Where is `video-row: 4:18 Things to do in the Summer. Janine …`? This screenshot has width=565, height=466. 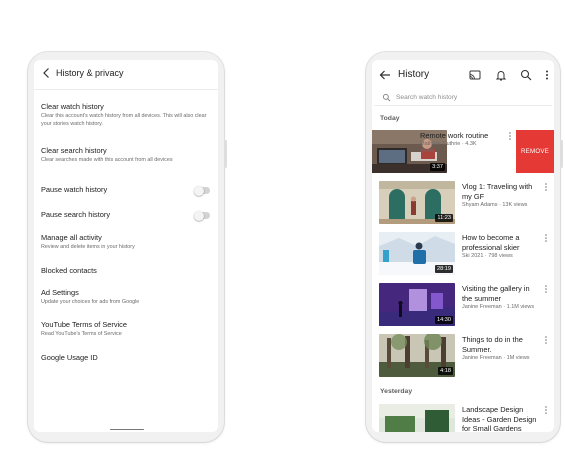 video-row: 4:18 Things to do in the Summer. Janine … is located at coordinates (463, 358).